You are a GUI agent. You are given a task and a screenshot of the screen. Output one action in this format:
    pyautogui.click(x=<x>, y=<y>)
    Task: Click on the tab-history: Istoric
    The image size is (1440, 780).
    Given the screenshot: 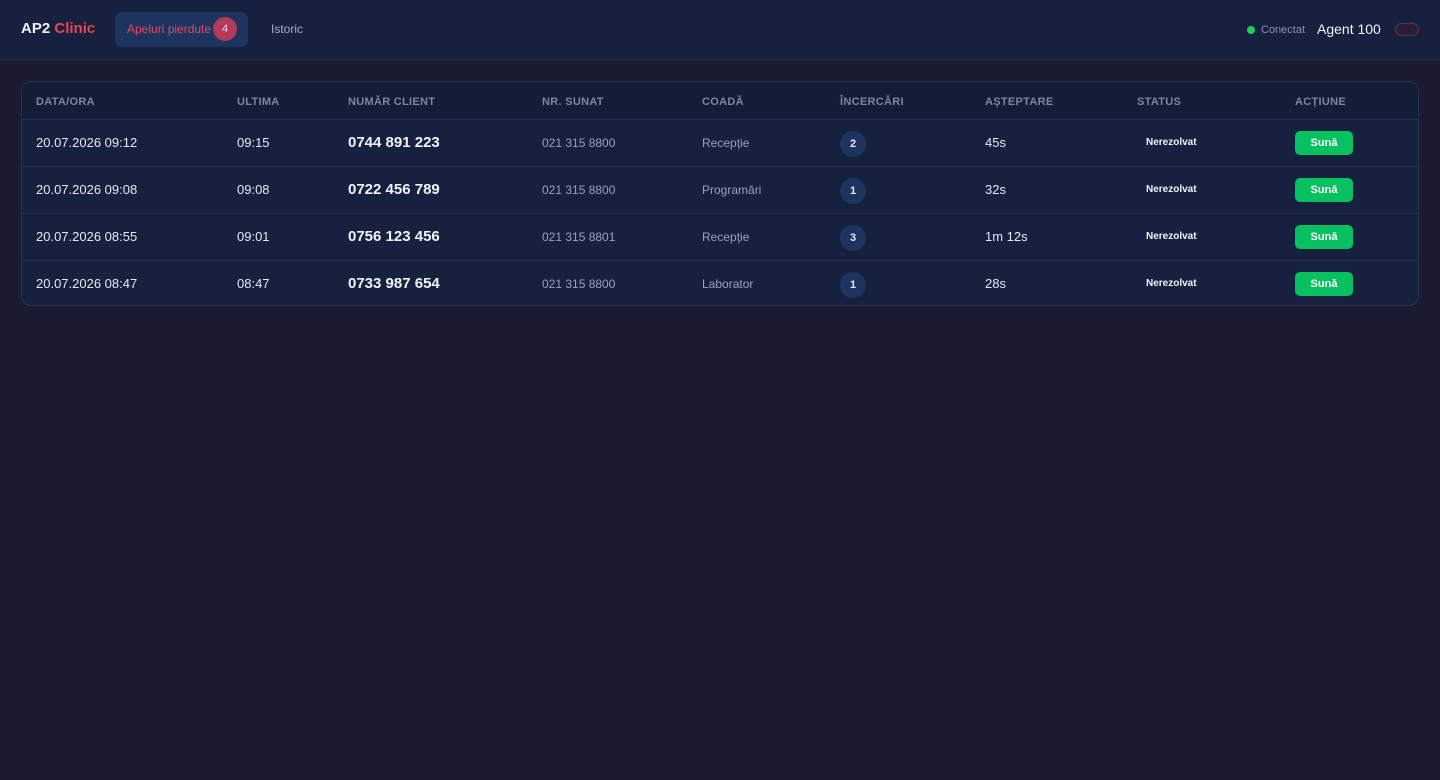 What is the action you would take?
    pyautogui.click(x=287, y=29)
    